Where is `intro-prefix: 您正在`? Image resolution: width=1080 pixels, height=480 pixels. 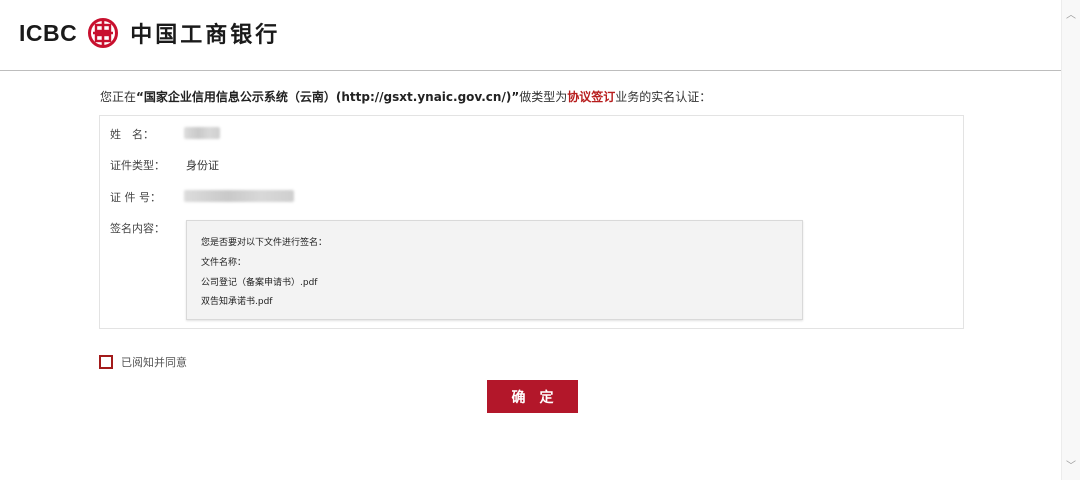 intro-prefix: 您正在 is located at coordinates (118, 97).